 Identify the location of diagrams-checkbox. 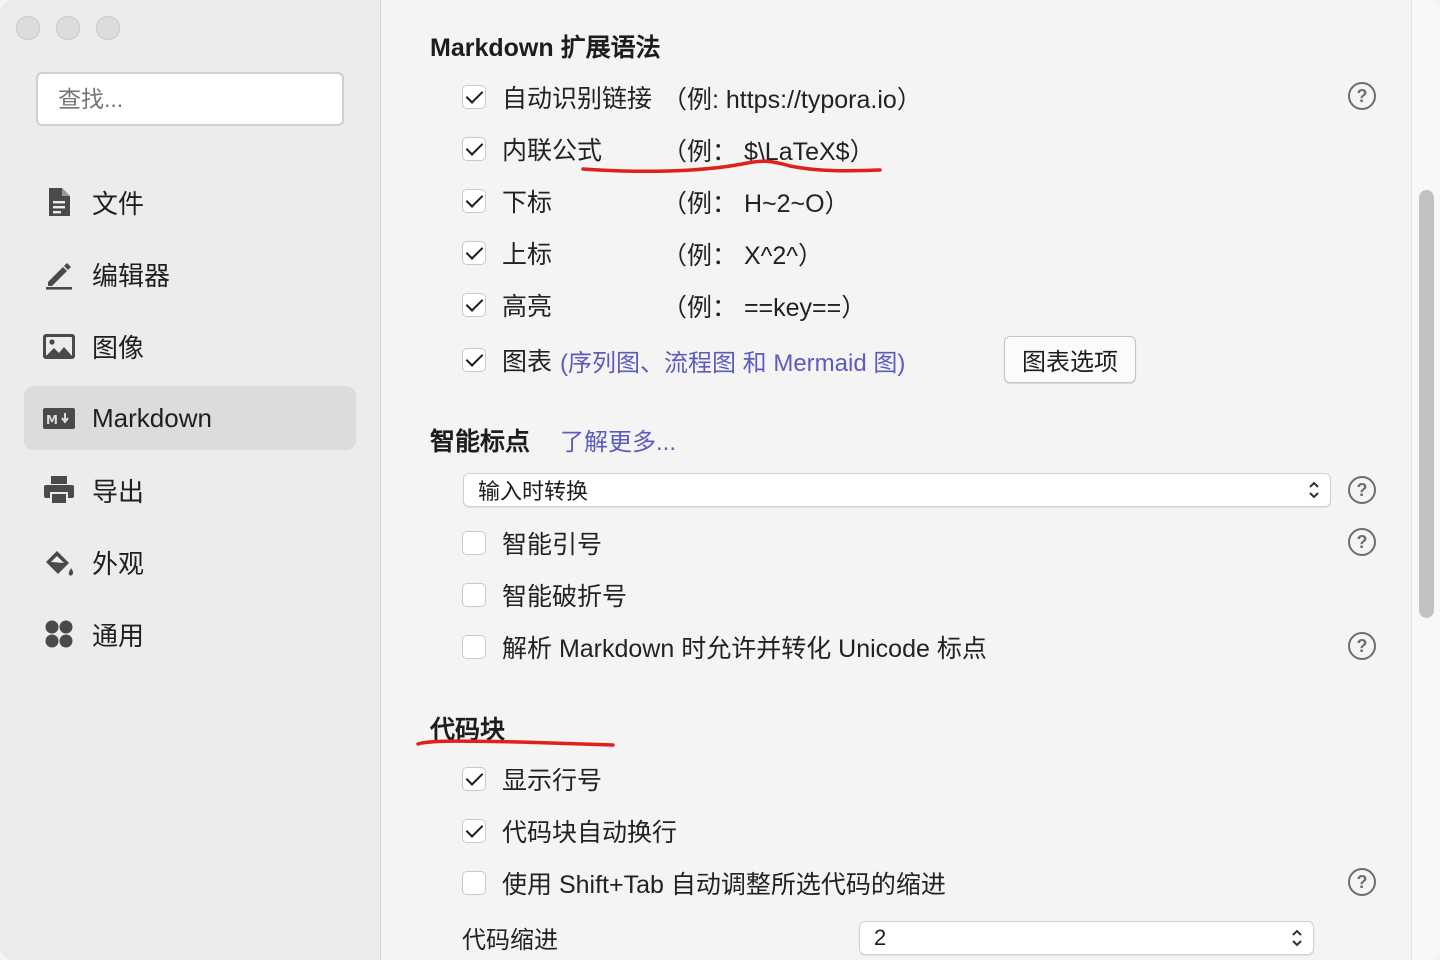
(474, 360).